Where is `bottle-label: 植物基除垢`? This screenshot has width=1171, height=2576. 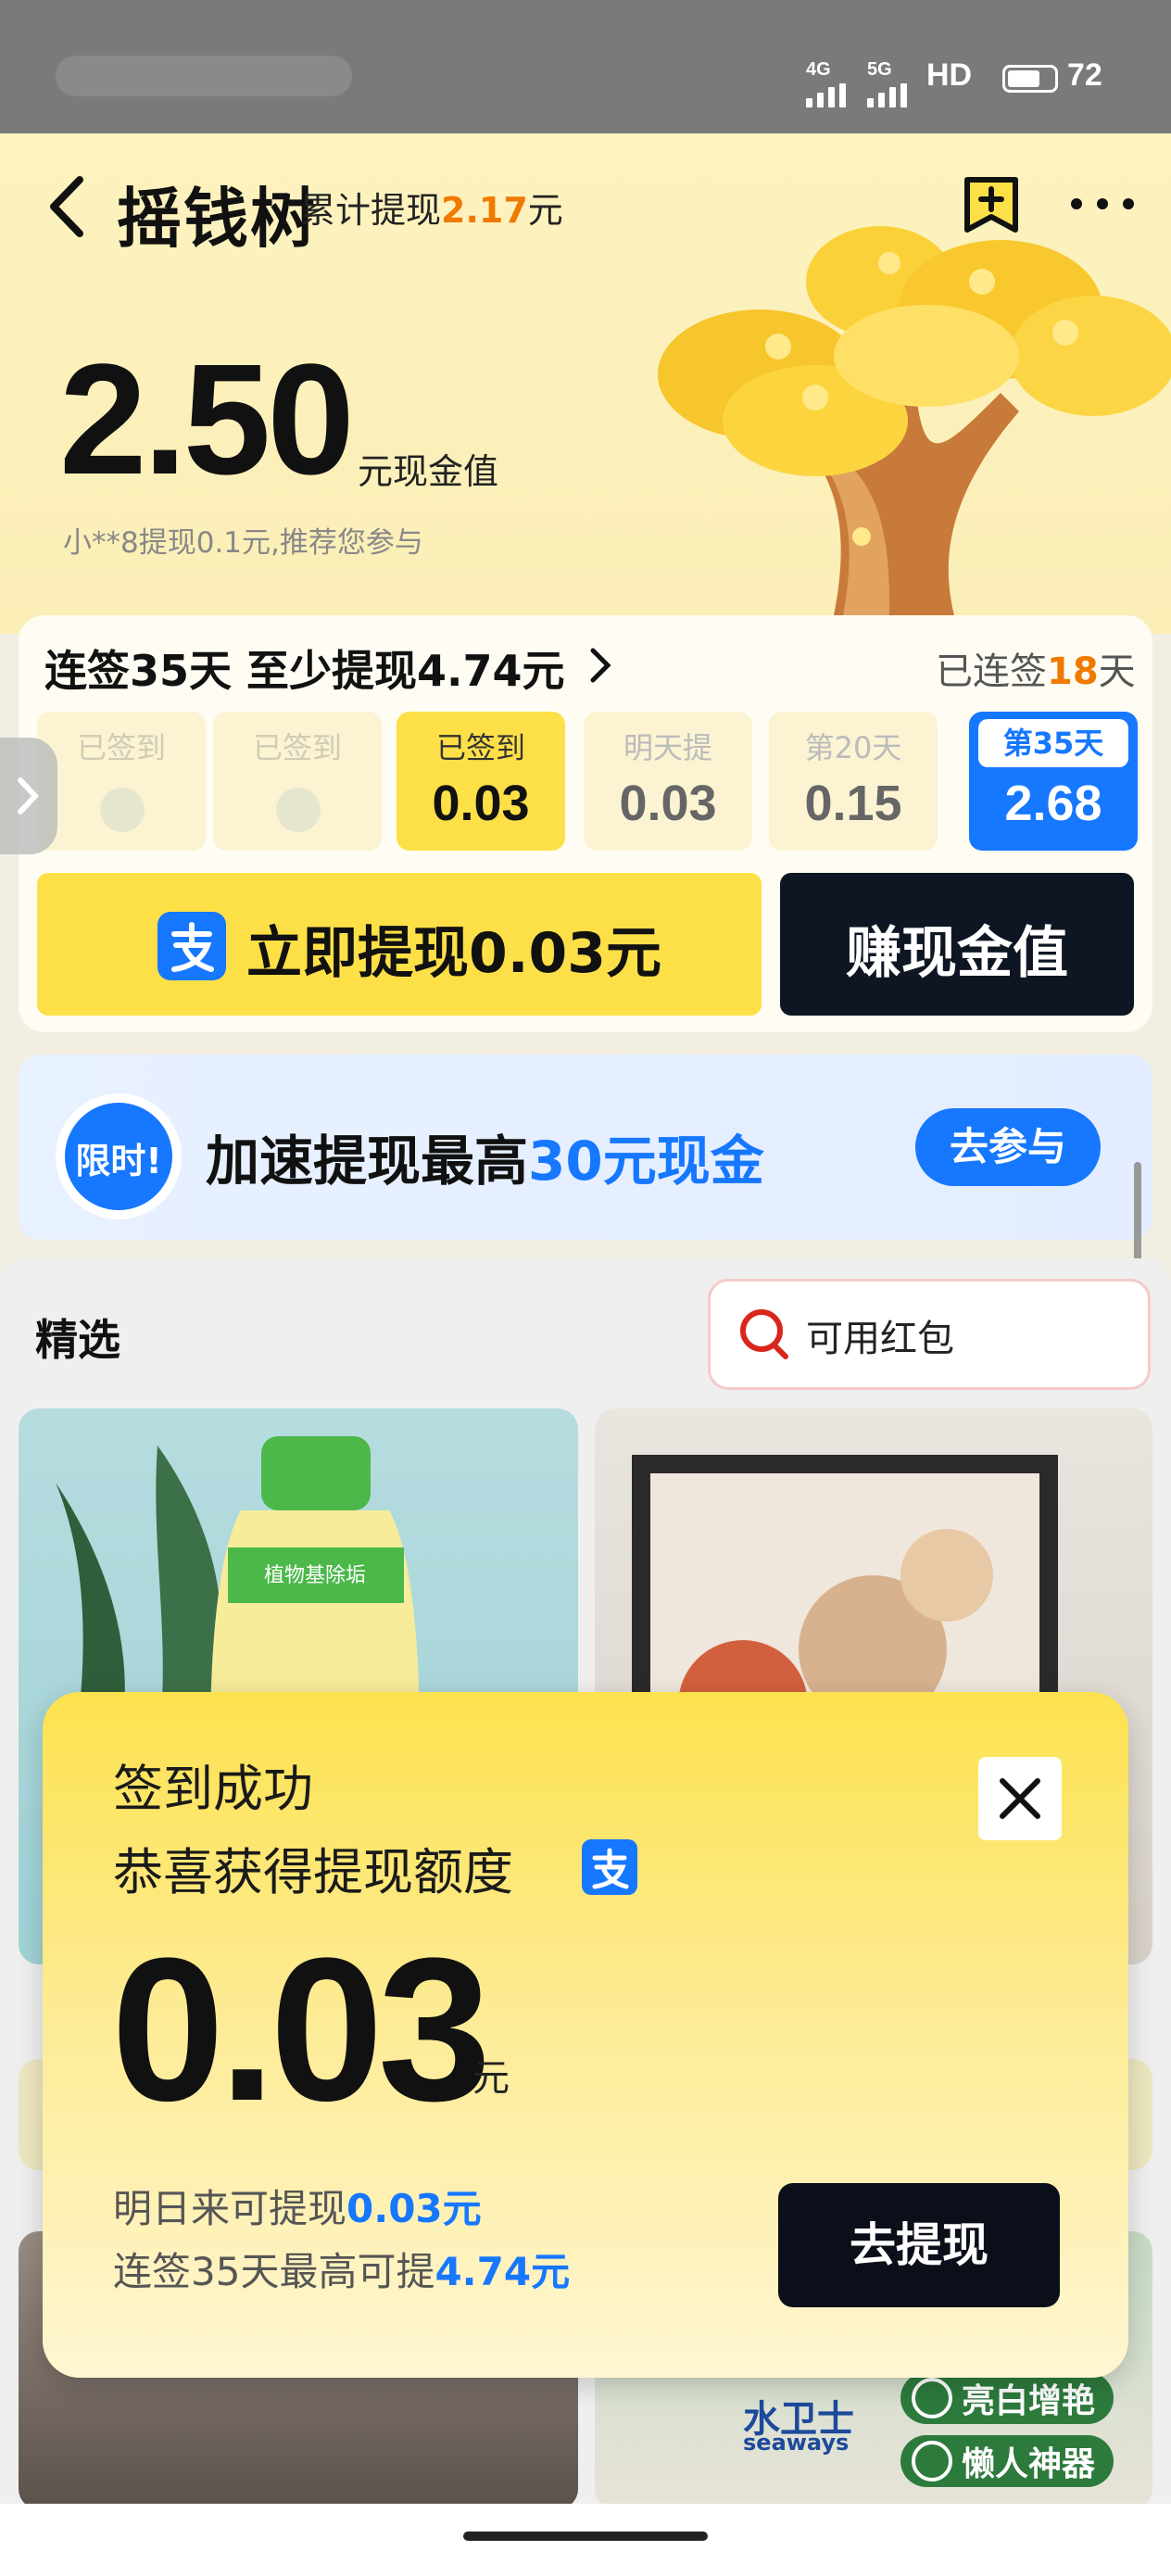
bottle-label: 植物基除垢 is located at coordinates (315, 1576).